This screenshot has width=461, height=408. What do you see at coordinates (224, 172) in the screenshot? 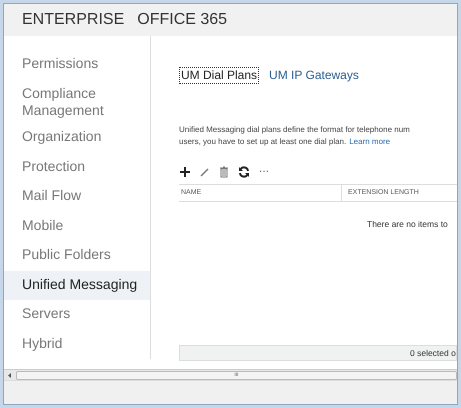
I see `trash-icon` at bounding box center [224, 172].